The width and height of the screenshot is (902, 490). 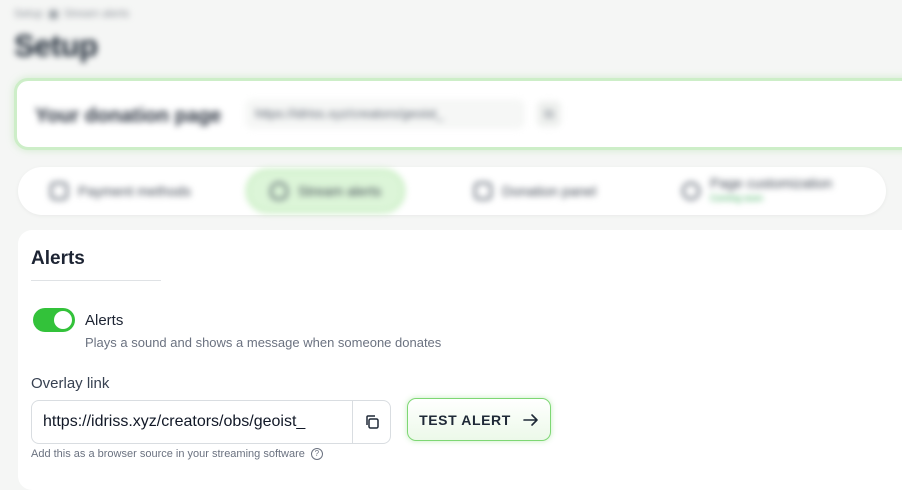 What do you see at coordinates (530, 419) in the screenshot?
I see `arrow-right-icon` at bounding box center [530, 419].